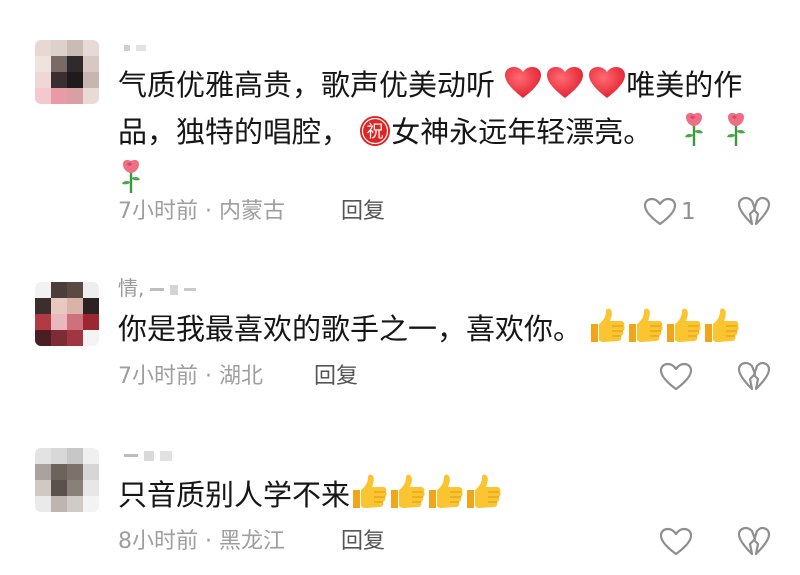 Image resolution: width=800 pixels, height=575 pixels. Describe the element at coordinates (375, 132) in the screenshot. I see `blessing-badge-char: 祝` at that location.